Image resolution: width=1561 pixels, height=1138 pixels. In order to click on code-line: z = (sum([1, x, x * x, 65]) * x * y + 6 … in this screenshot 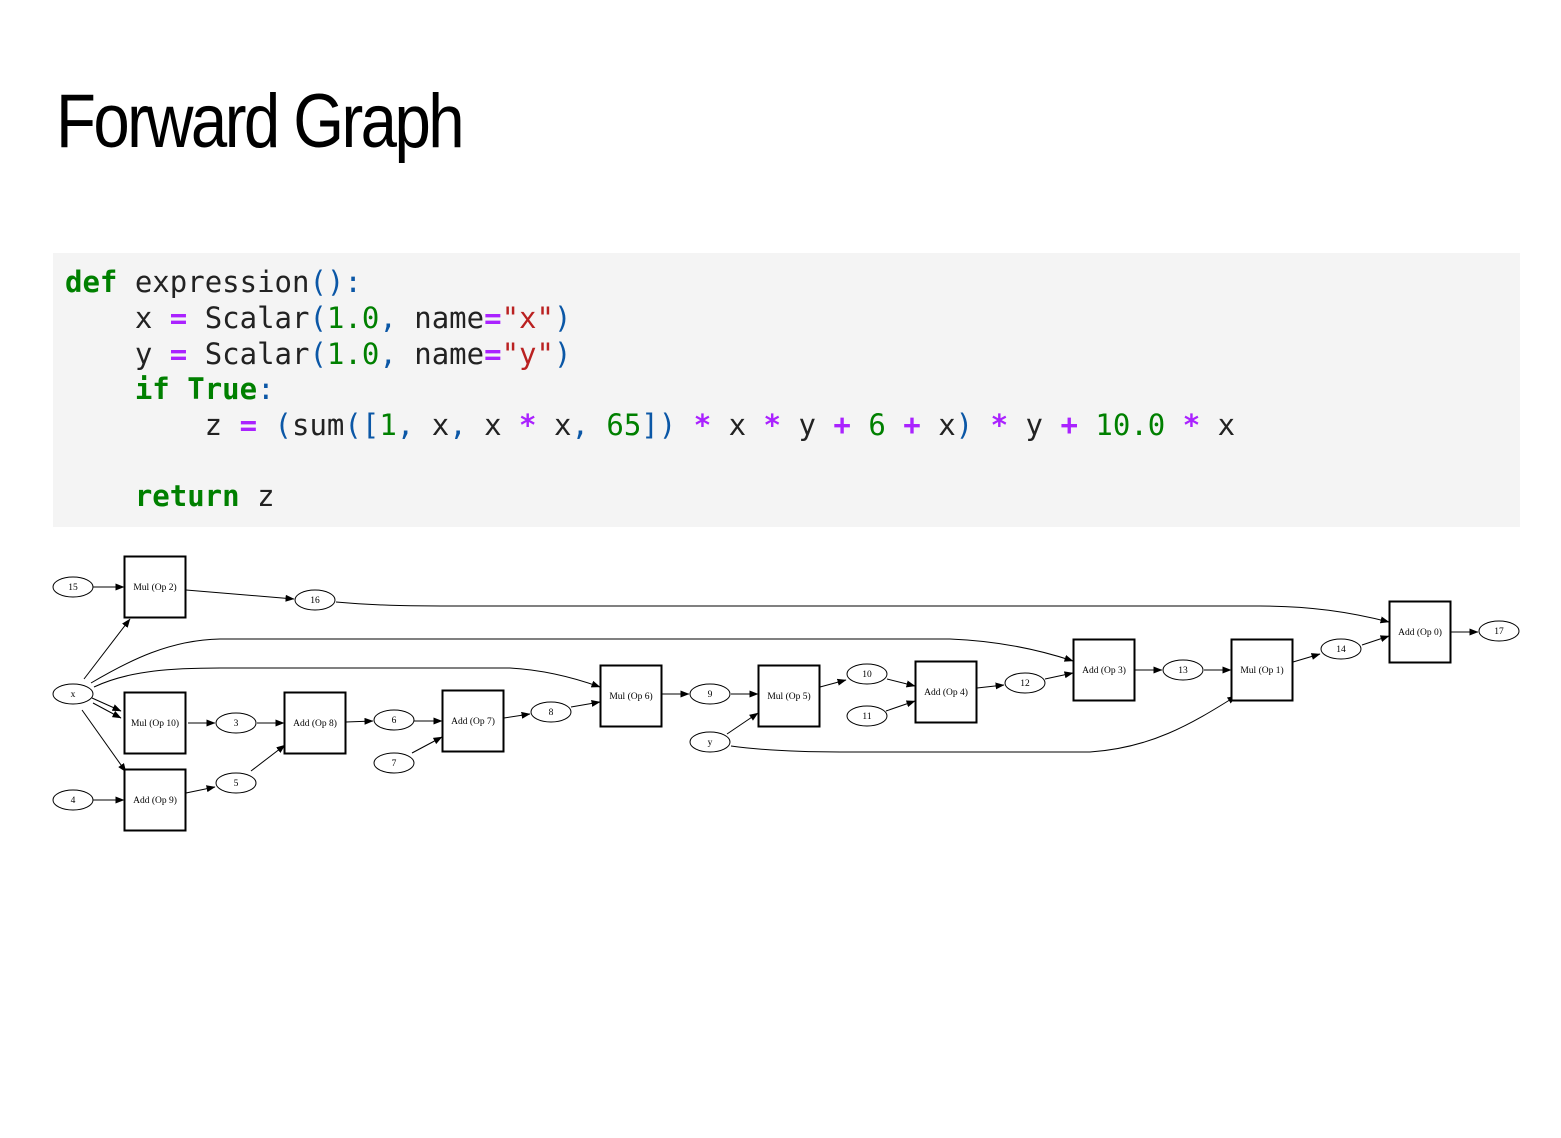, I will do `click(792, 426)`.